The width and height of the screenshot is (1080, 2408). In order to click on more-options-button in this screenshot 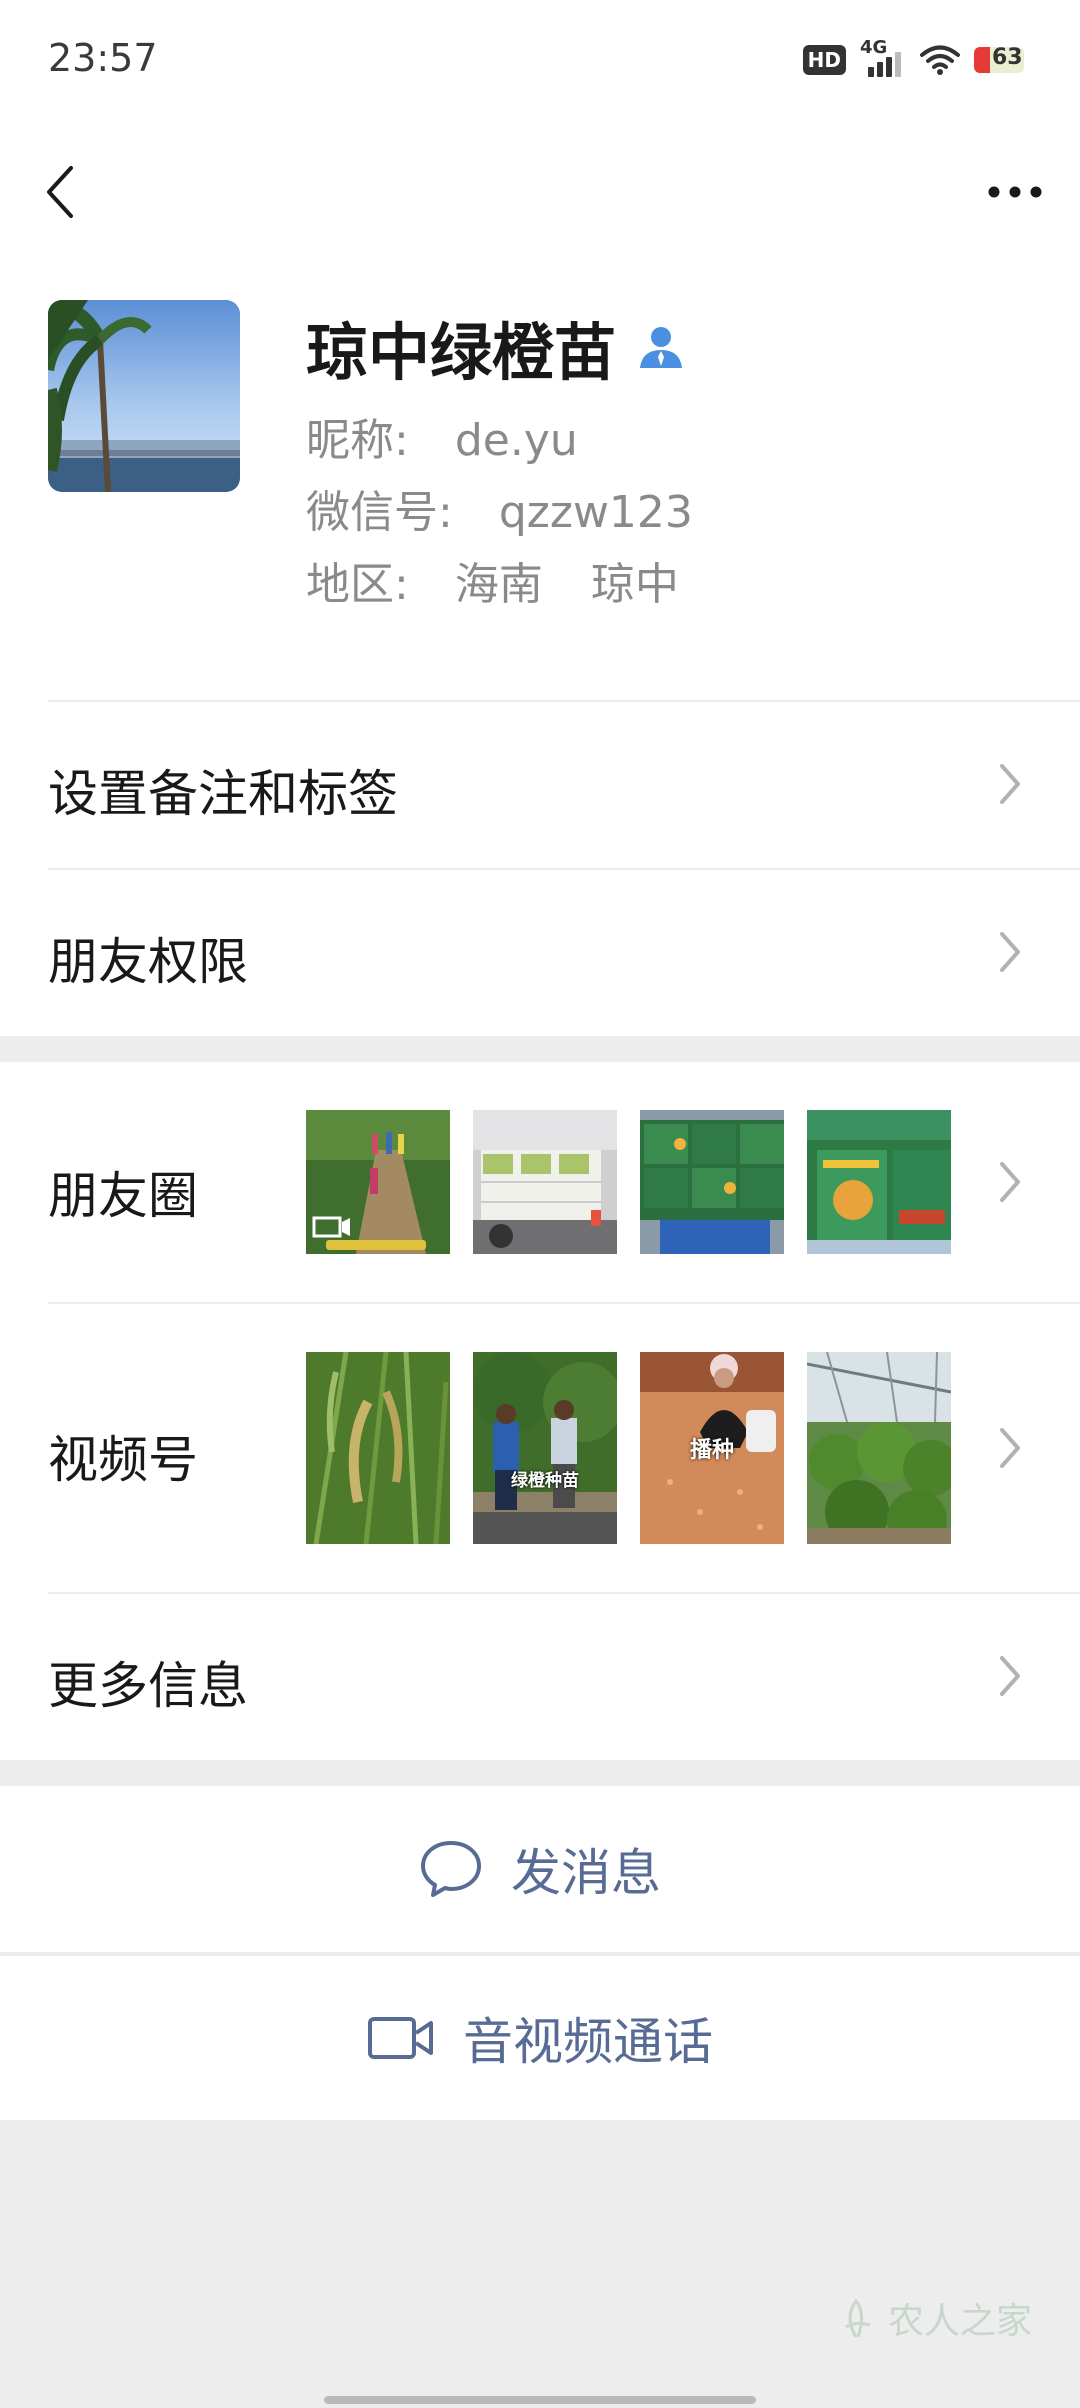, I will do `click(1015, 192)`.